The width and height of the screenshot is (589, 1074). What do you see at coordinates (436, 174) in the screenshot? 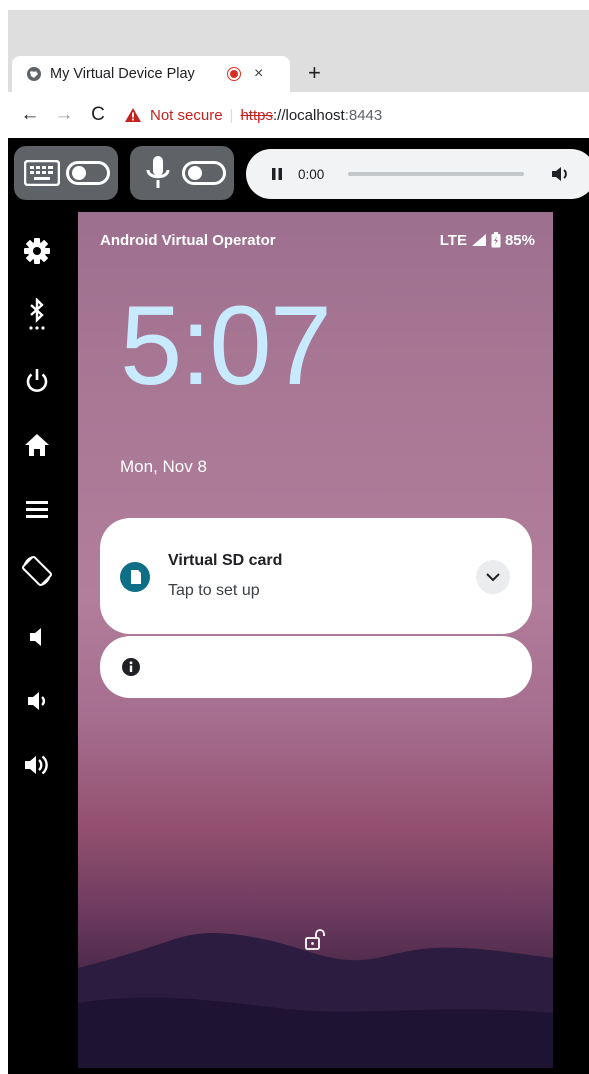
I see `audio-progress-slider` at bounding box center [436, 174].